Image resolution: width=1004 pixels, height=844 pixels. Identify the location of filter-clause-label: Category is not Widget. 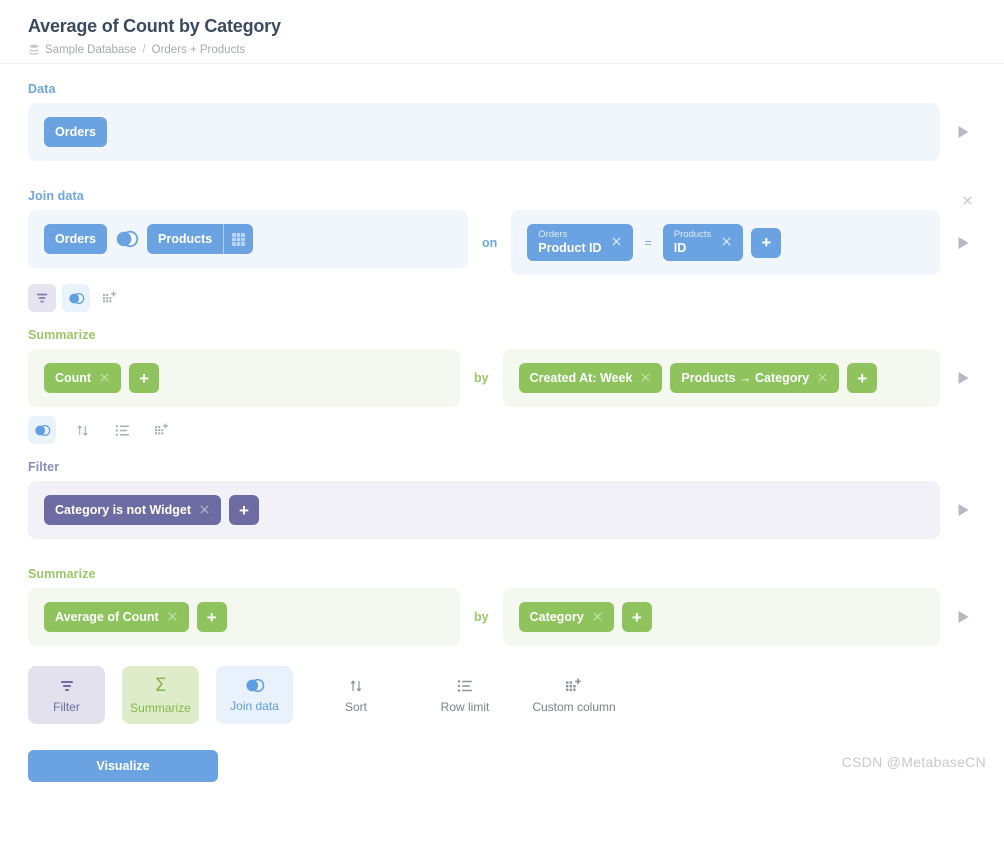
(123, 510).